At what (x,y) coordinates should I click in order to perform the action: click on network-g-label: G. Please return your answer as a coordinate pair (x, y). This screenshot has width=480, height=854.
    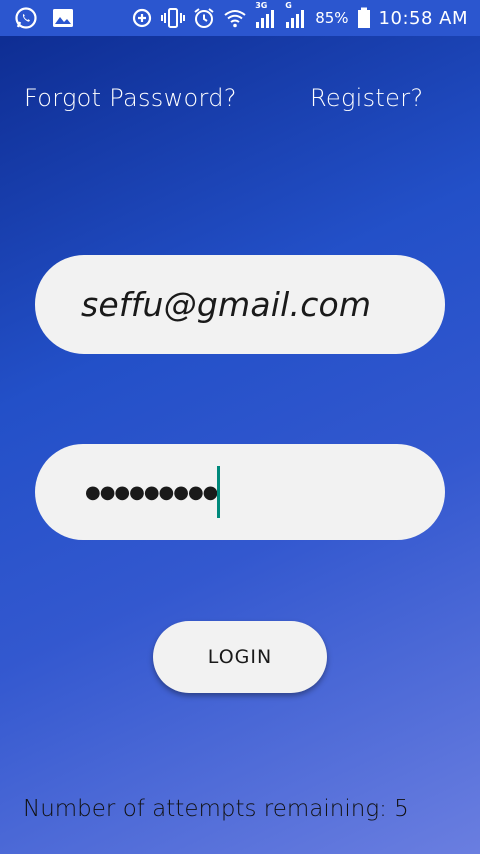
    Looking at the image, I should click on (288, 5).